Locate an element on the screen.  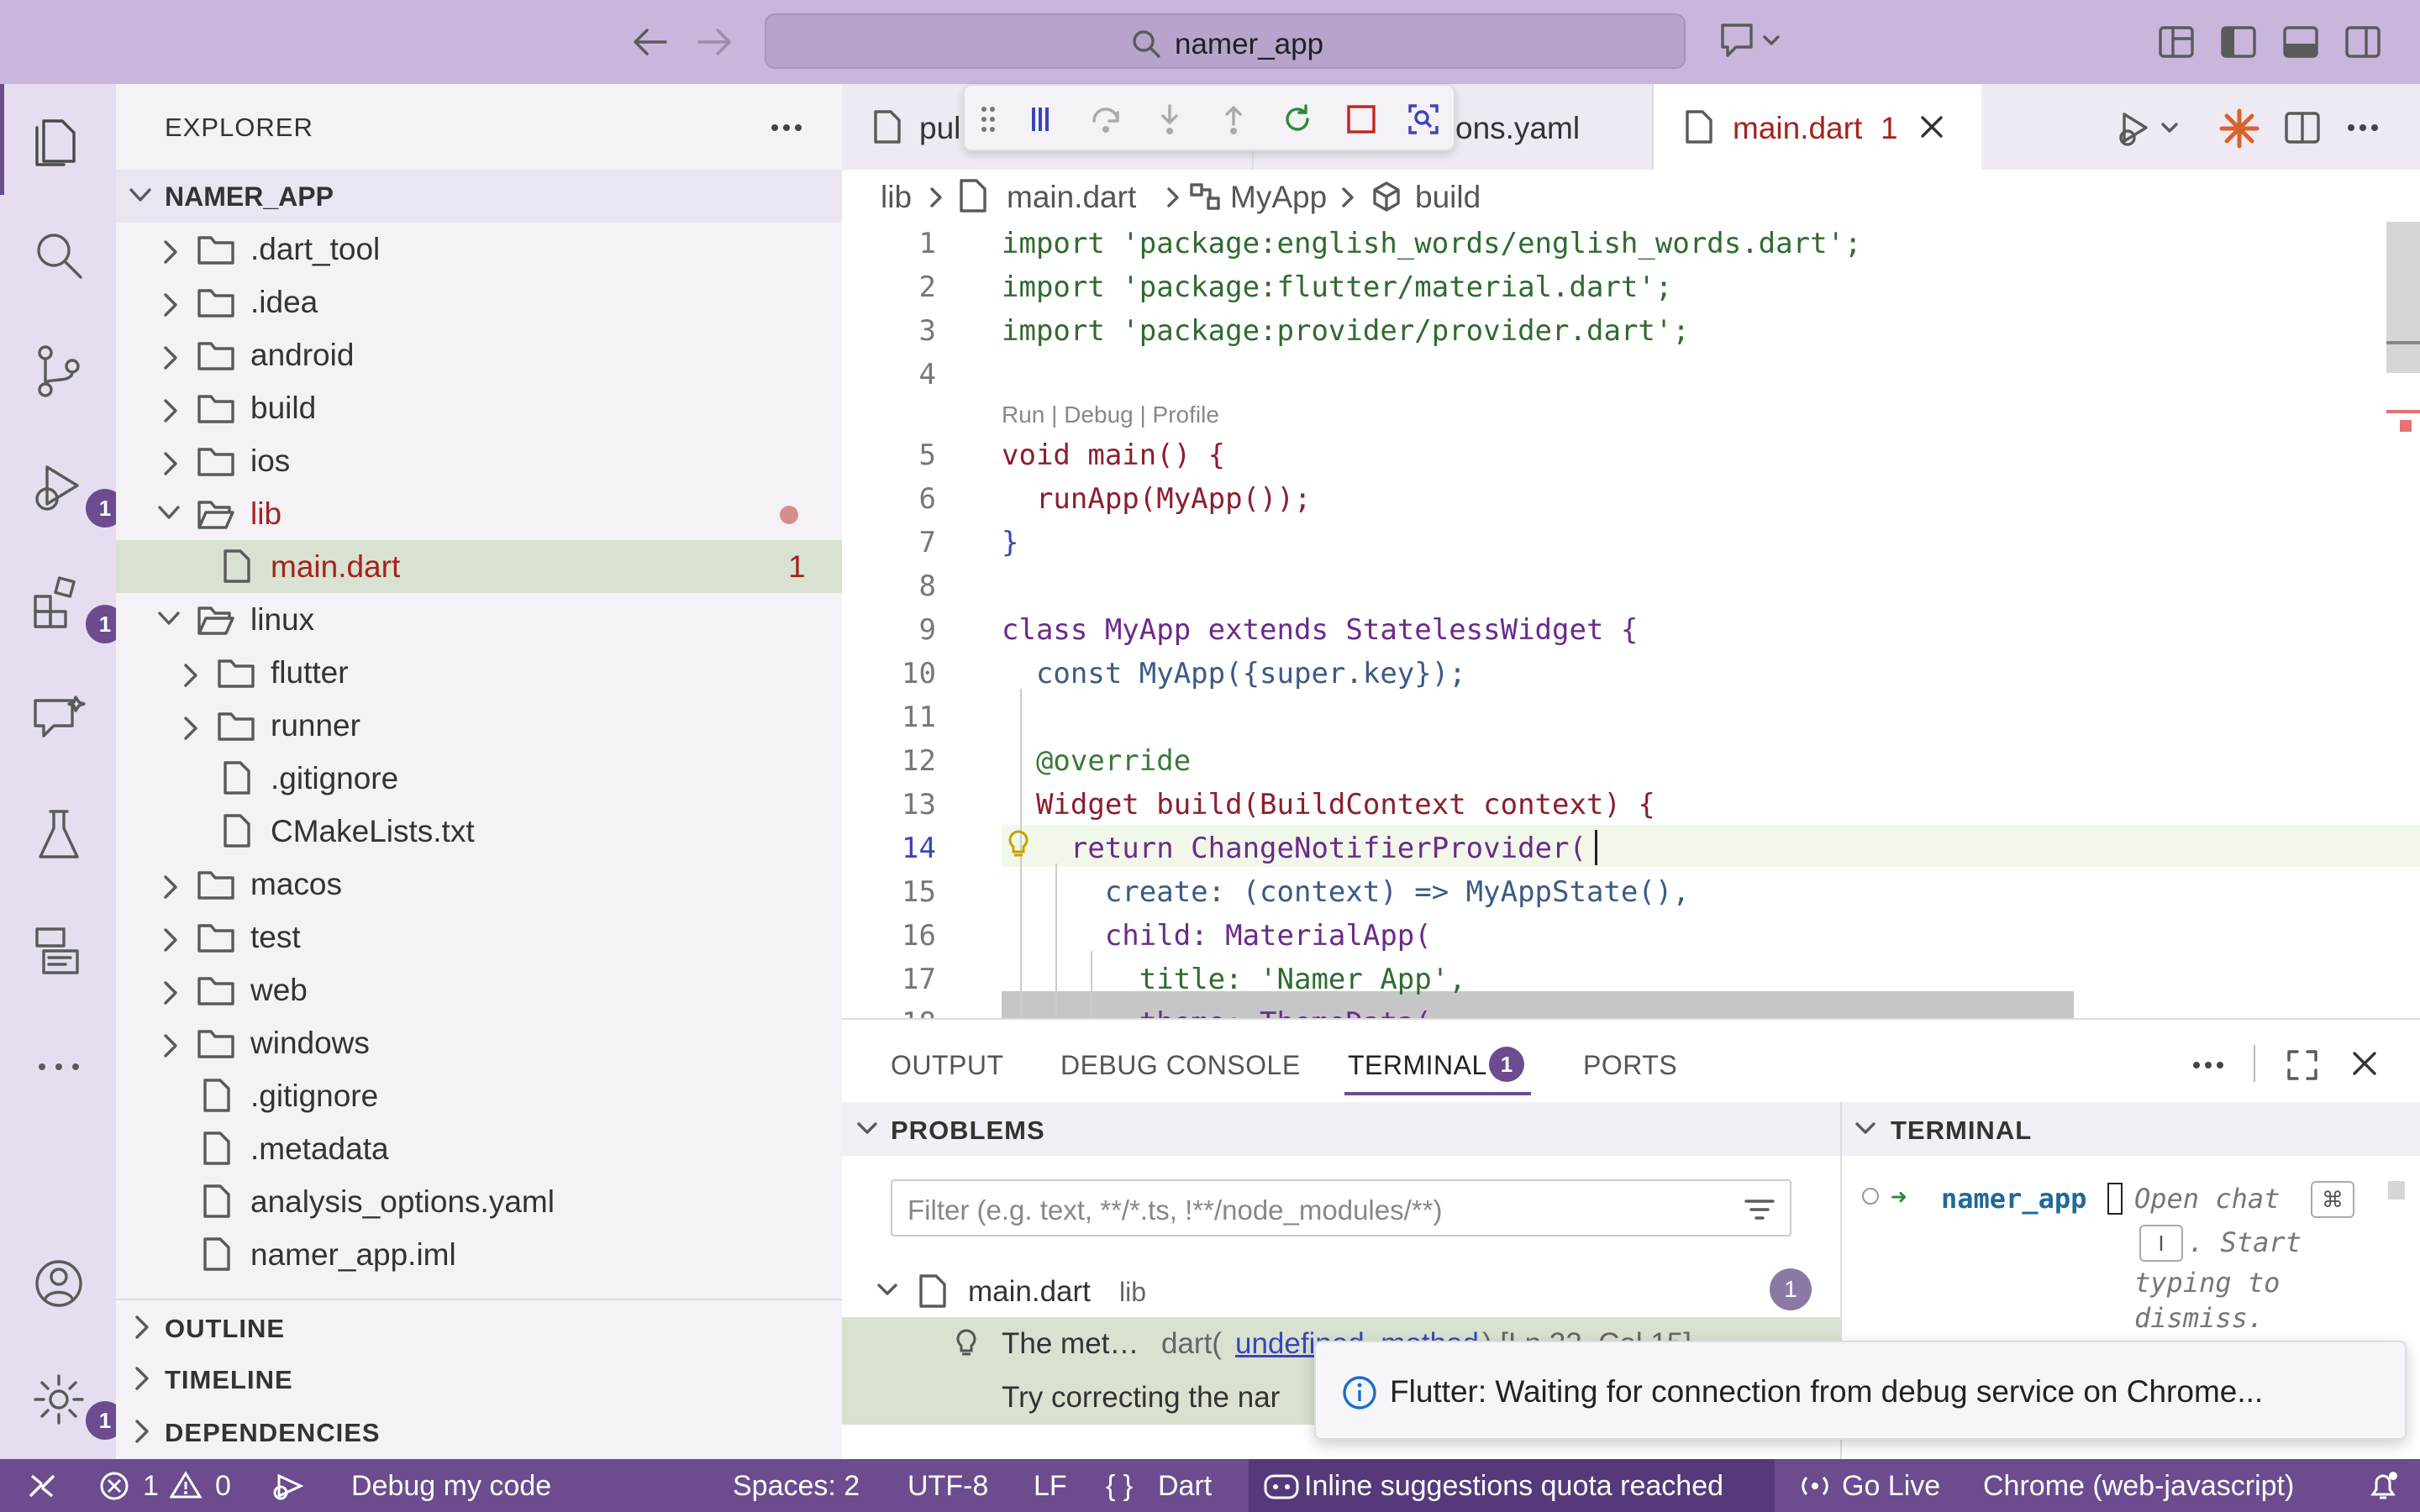
forward-arrow-icon is located at coordinates (714, 42).